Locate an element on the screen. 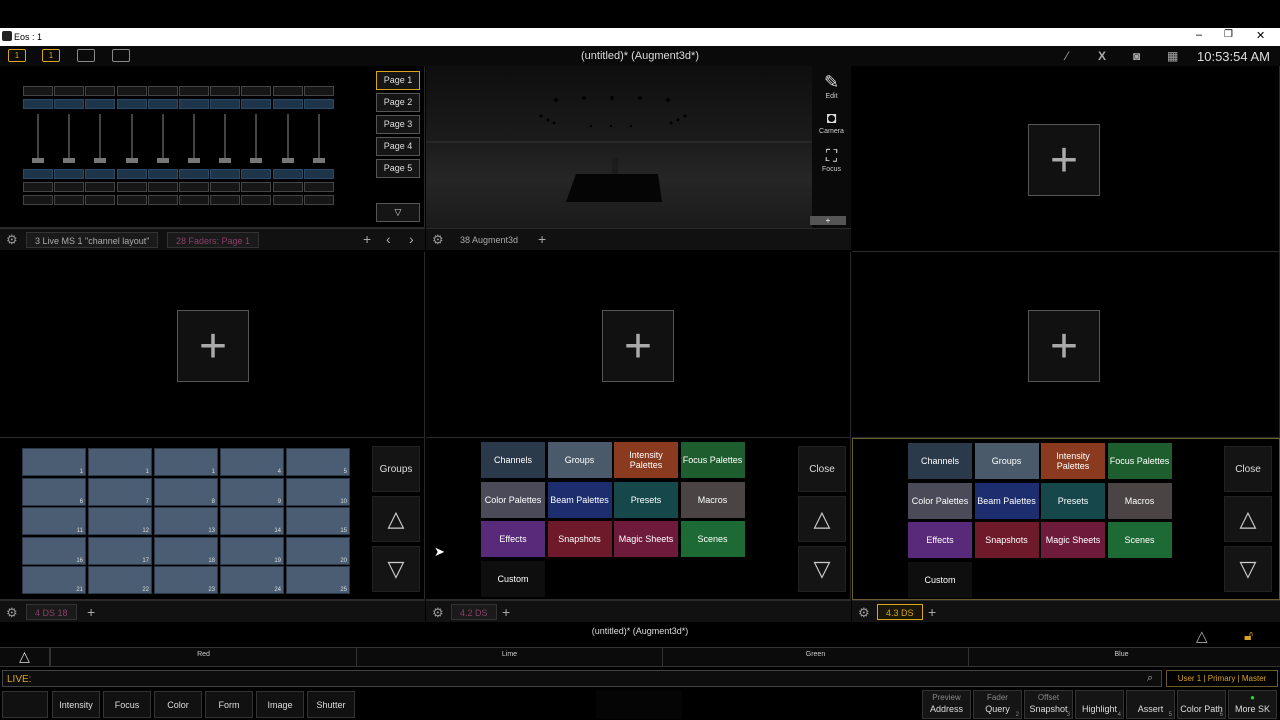 The width and height of the screenshot is (1280, 720). chevron-right-icon: › is located at coordinates (411, 239).